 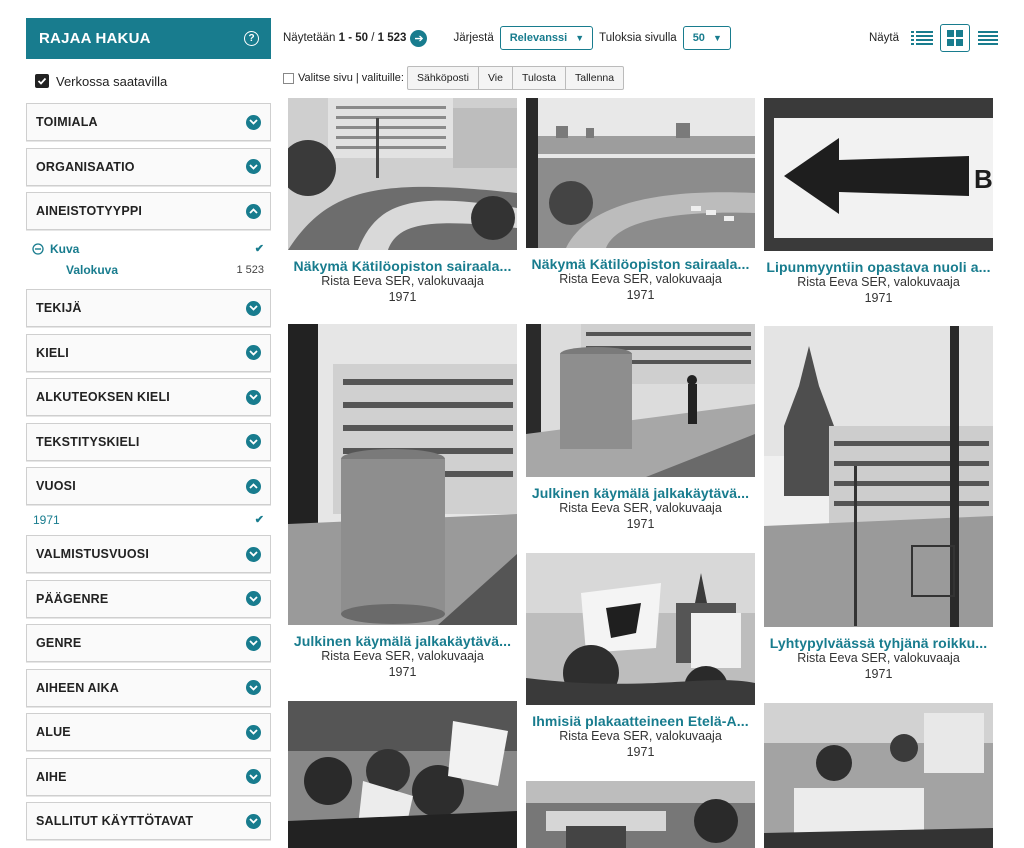 I want to click on sort-select: Relevanssi ▼, so click(x=546, y=38).